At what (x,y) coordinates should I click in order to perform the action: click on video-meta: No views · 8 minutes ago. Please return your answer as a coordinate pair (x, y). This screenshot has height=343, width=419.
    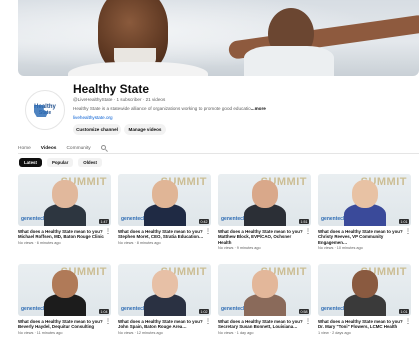
    Looking at the image, I should click on (139, 242).